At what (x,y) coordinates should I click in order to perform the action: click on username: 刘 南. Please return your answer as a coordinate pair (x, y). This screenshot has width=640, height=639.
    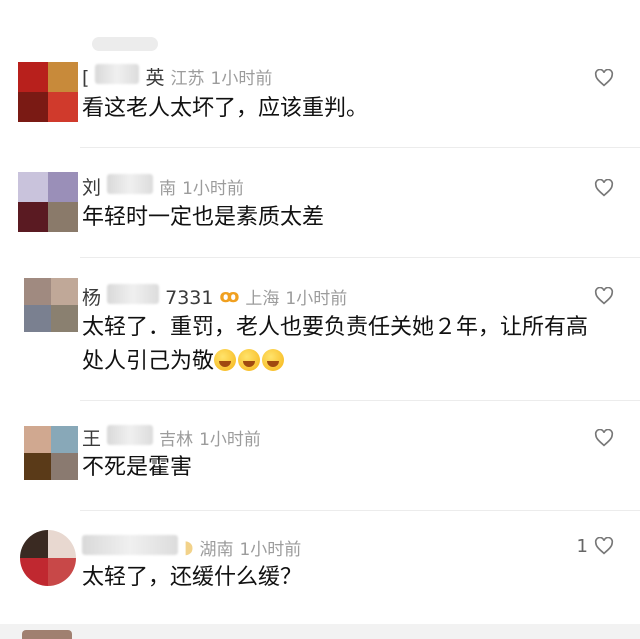
    Looking at the image, I should click on (129, 186).